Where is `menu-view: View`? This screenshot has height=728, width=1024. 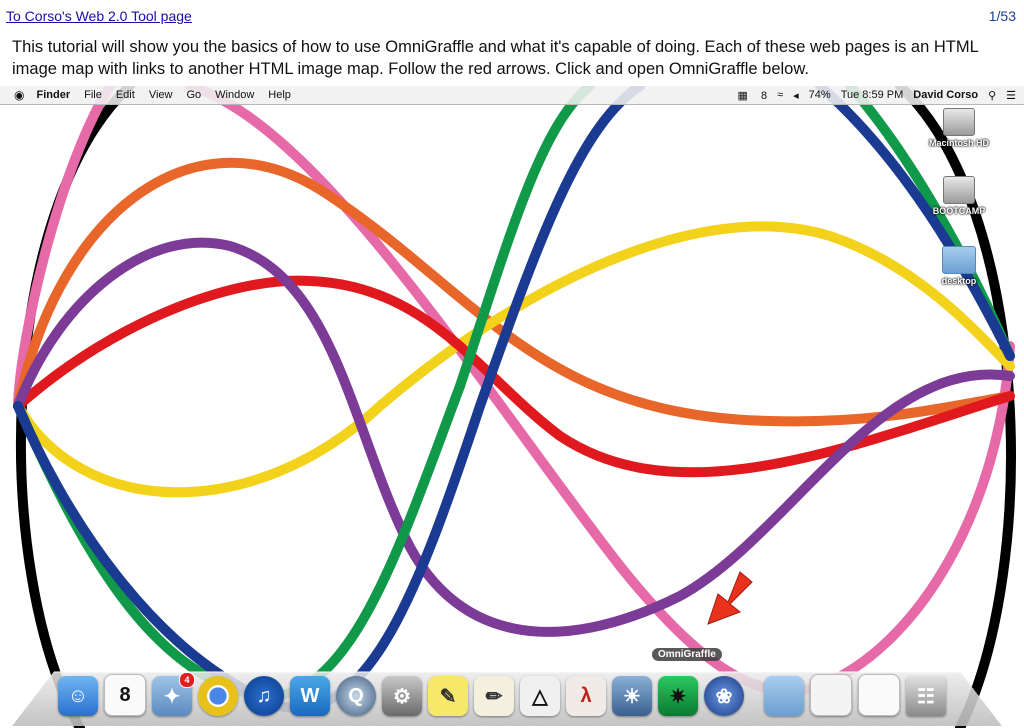
menu-view: View is located at coordinates (161, 95).